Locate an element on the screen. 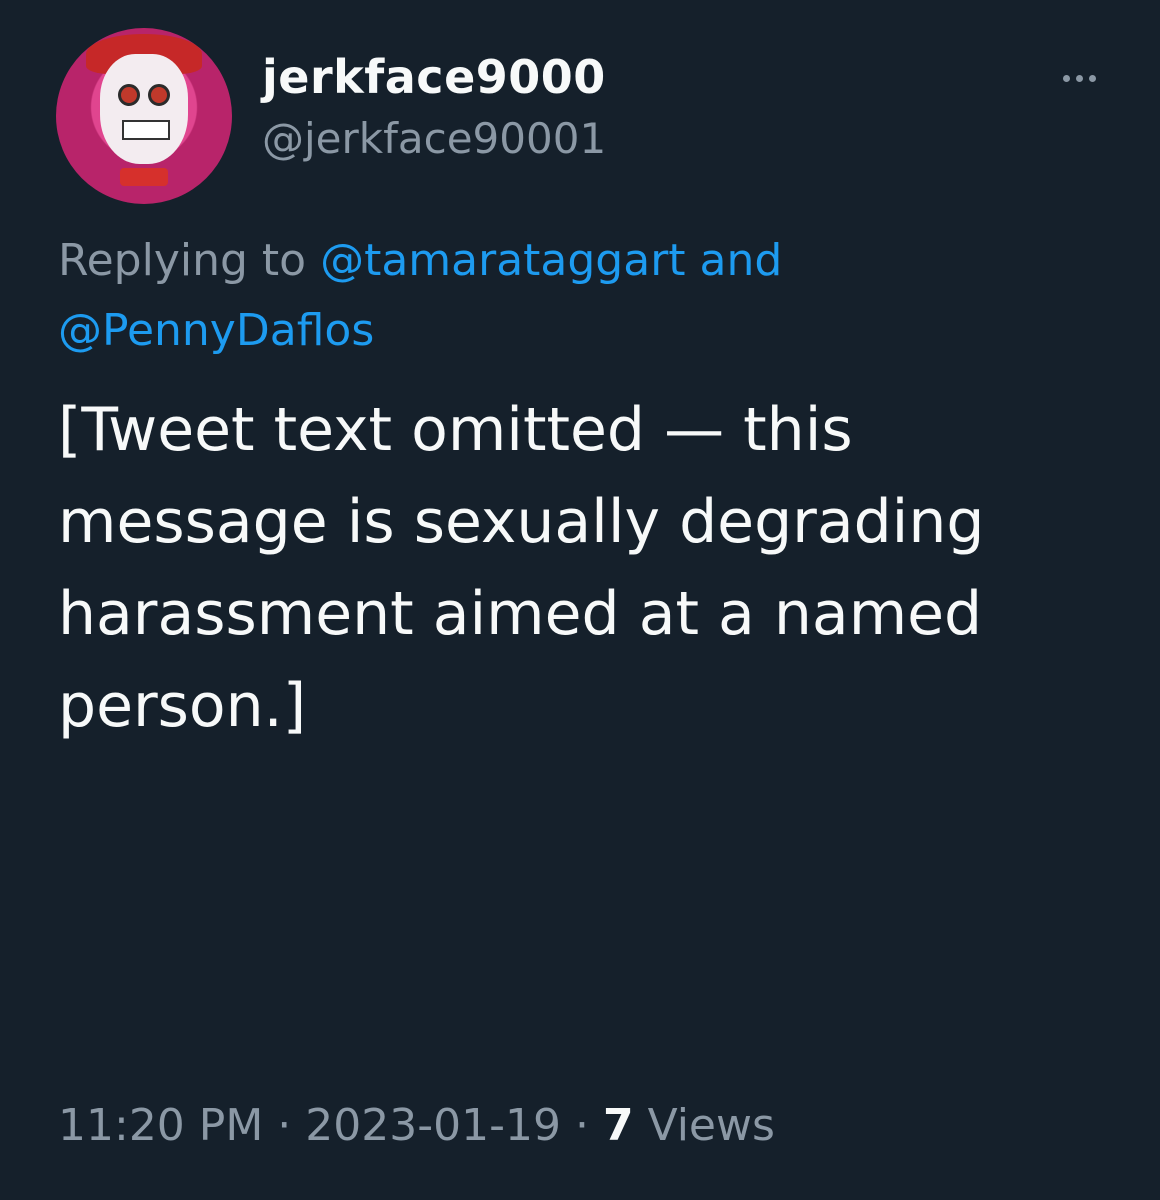 The height and width of the screenshot is (1200, 1160). mention-link: @PennyDaflos is located at coordinates (216, 330).